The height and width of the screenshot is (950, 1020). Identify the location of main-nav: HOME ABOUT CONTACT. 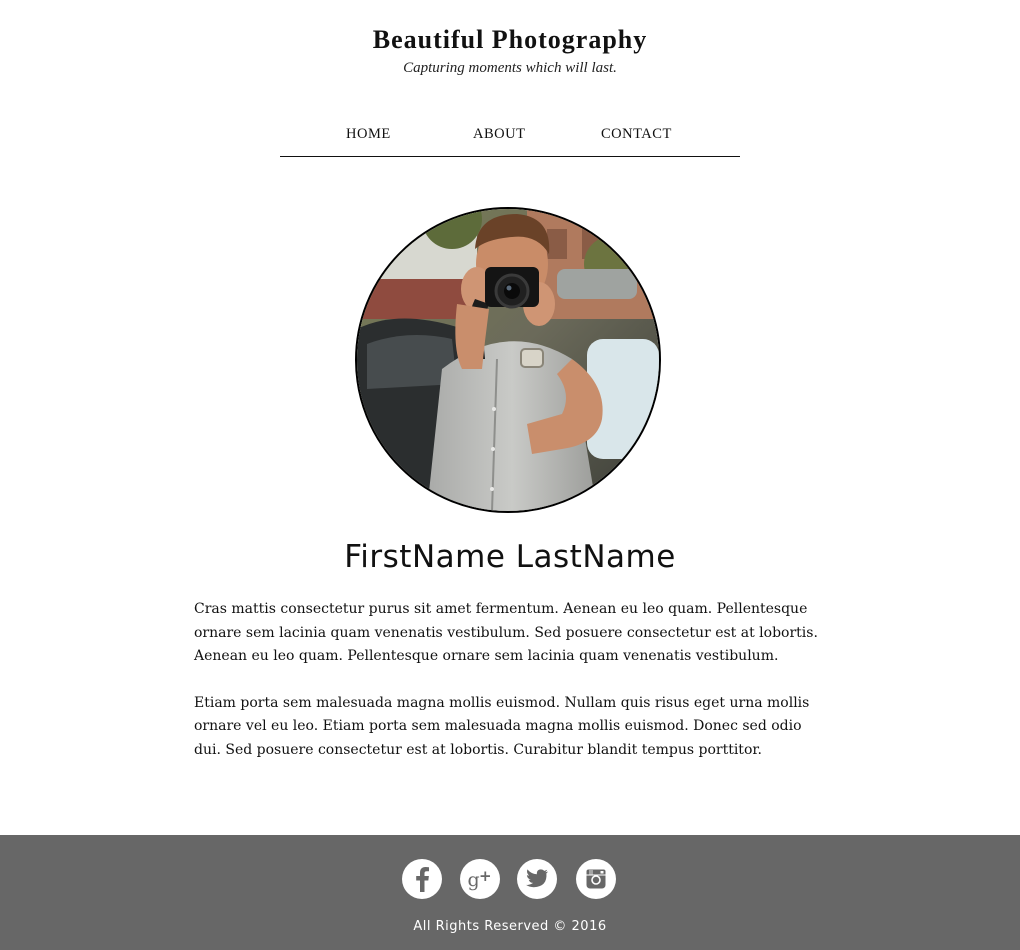
(510, 136).